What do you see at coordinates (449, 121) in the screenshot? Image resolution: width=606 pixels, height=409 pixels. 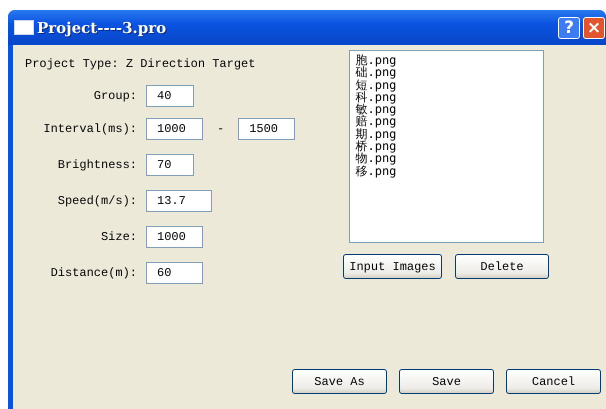 I see `list-item: 赔.png` at bounding box center [449, 121].